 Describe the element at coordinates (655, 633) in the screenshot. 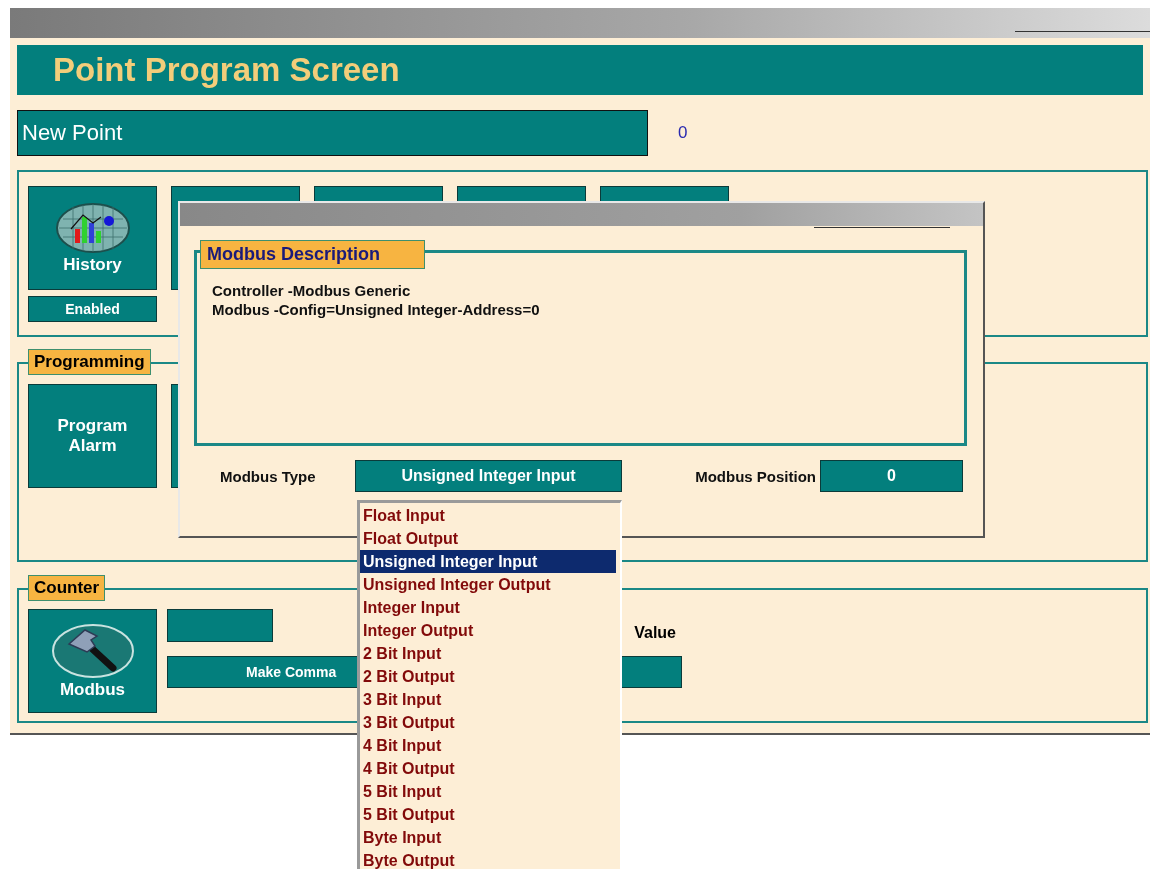

I see `value-label: Value` at that location.